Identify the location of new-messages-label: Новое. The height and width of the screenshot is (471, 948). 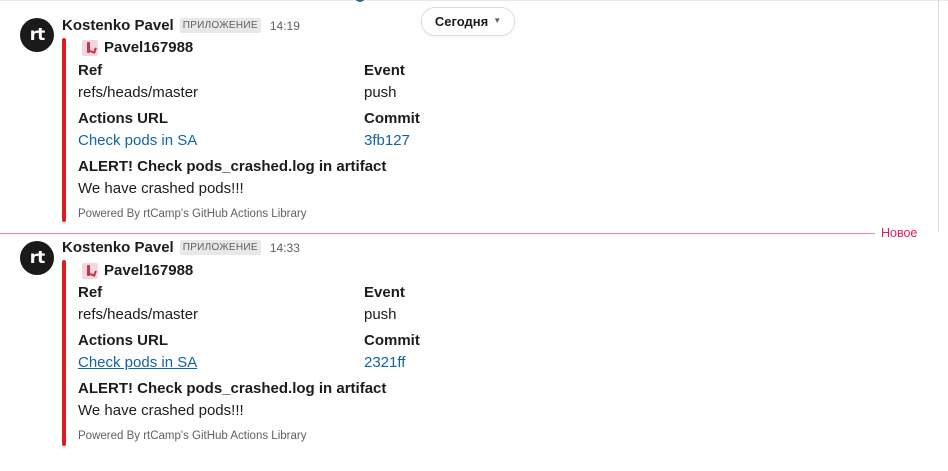
(899, 233).